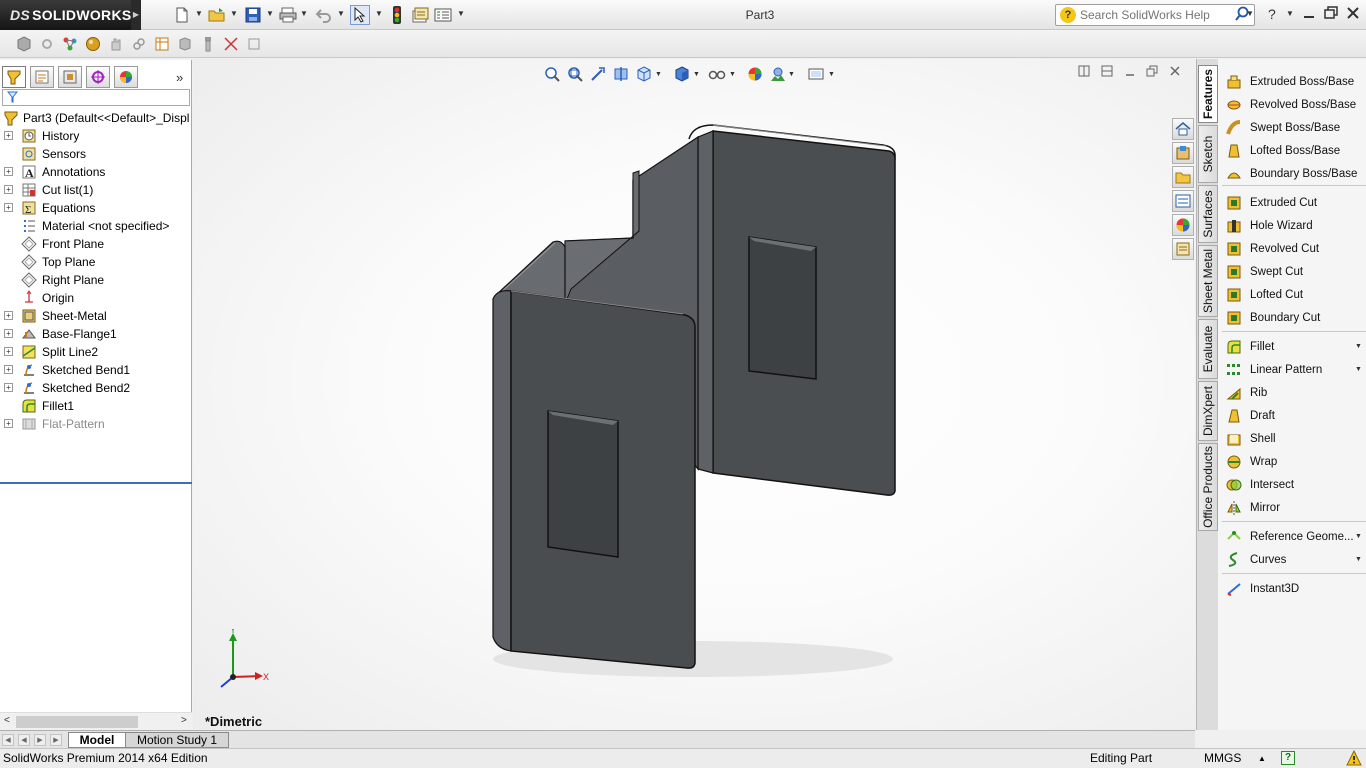  Describe the element at coordinates (96, 97) in the screenshot. I see `feature-tree-filter` at that location.